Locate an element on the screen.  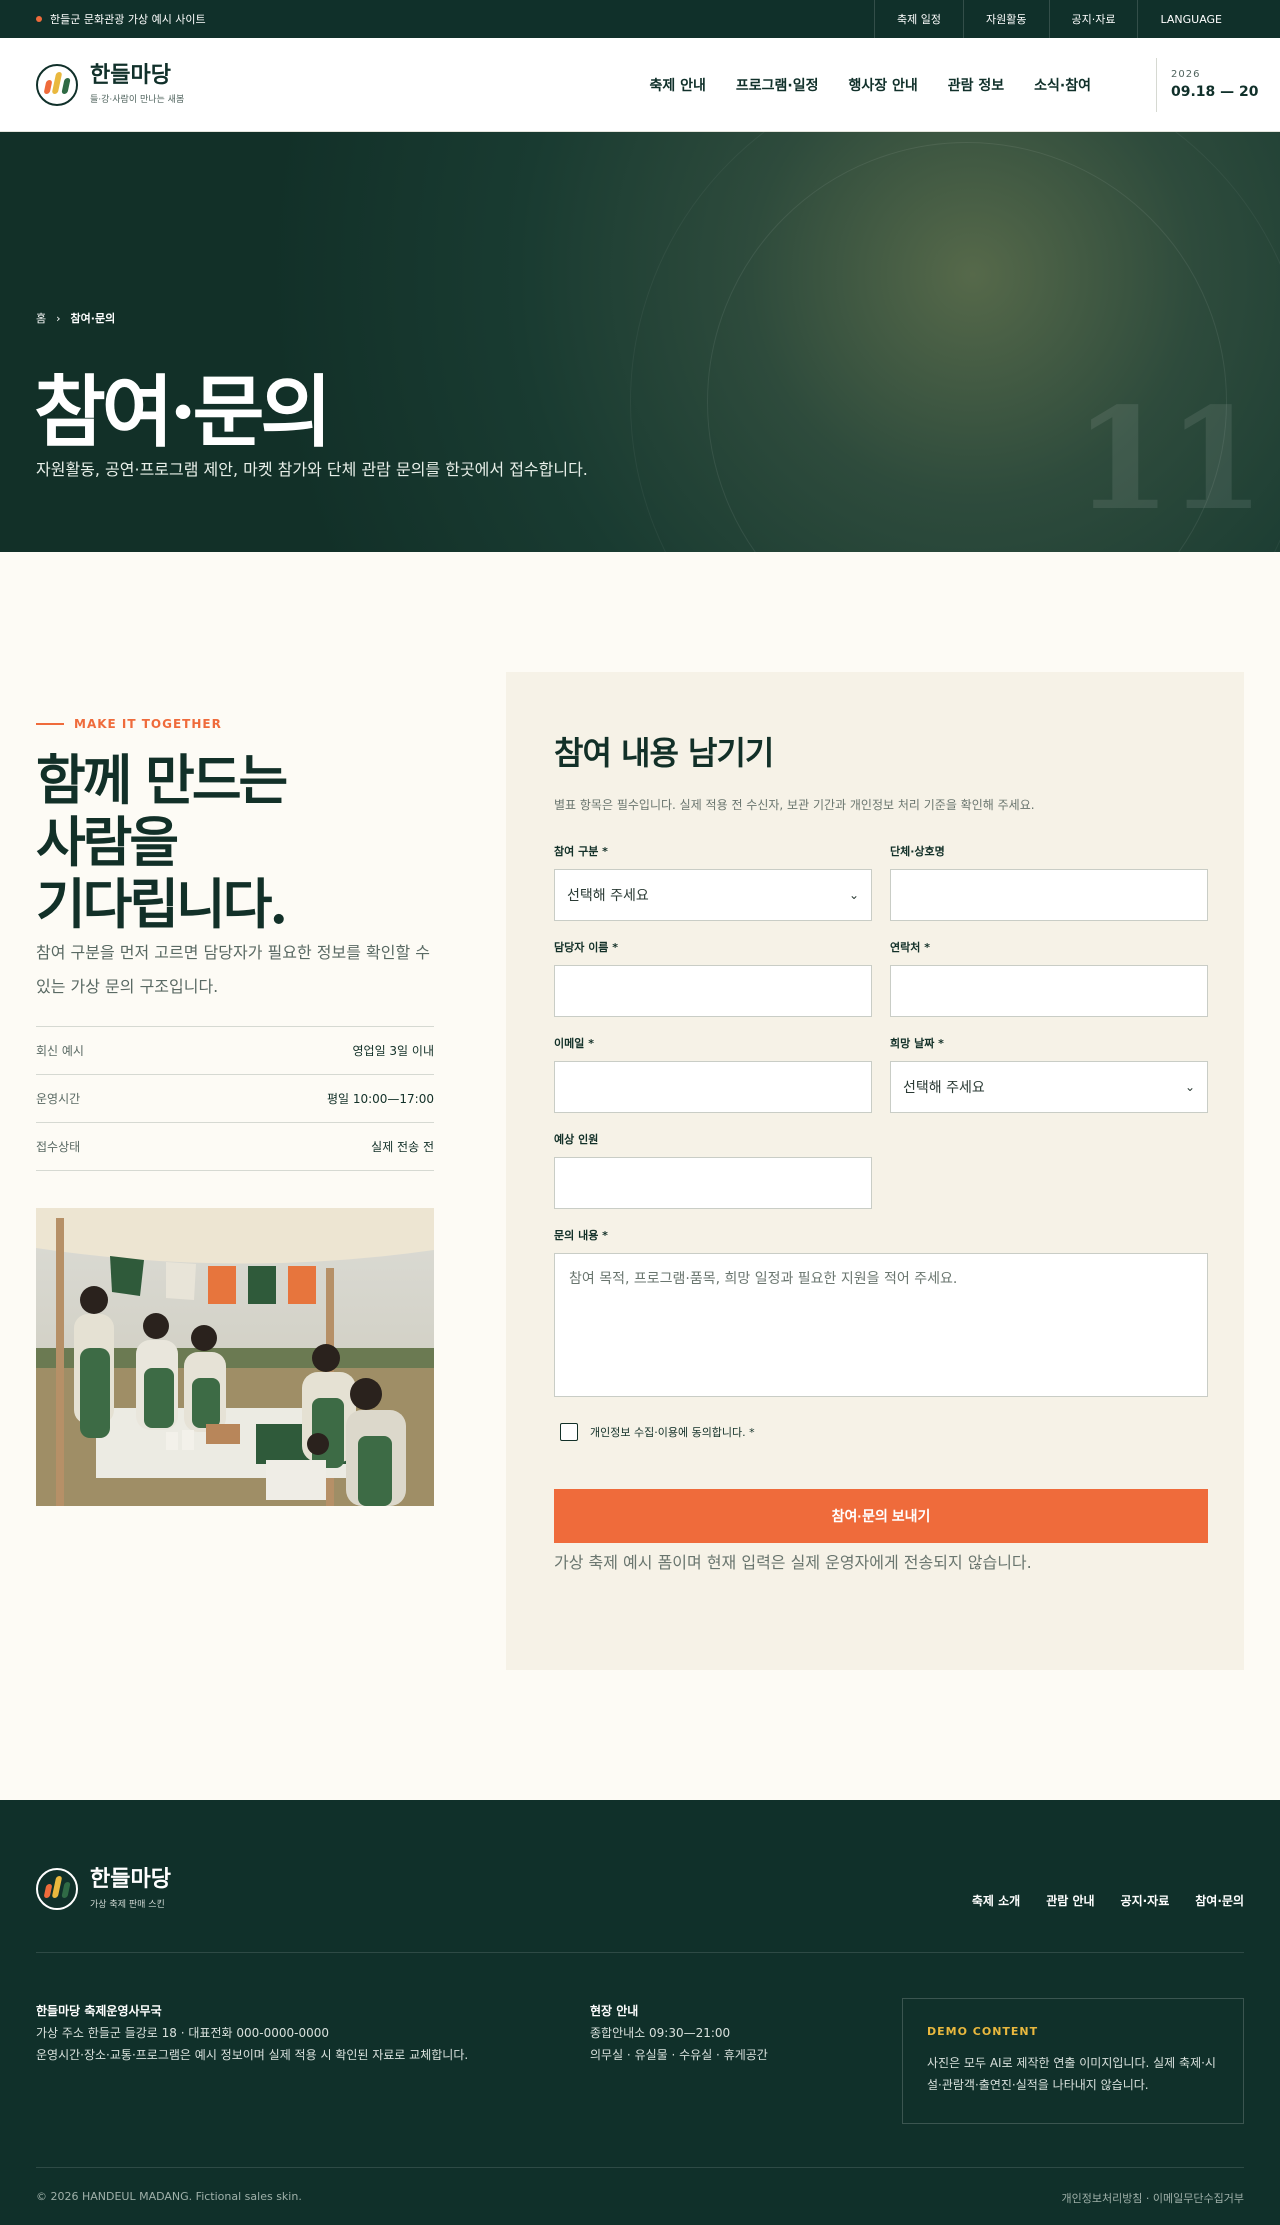
brand-tagline: 들·강·사람이 만나는 새봄 is located at coordinates (137, 100).